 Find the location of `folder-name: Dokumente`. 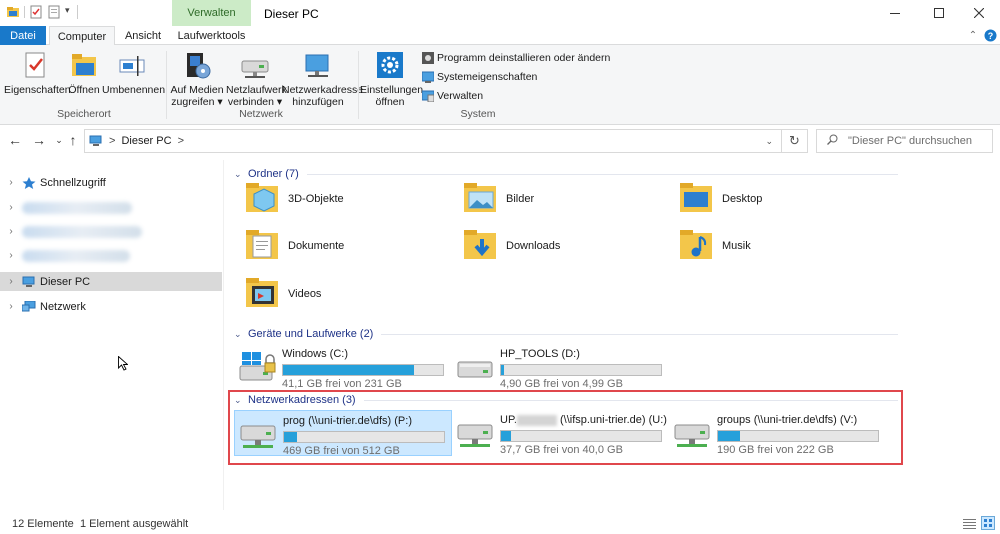

folder-name: Dokumente is located at coordinates (316, 246).